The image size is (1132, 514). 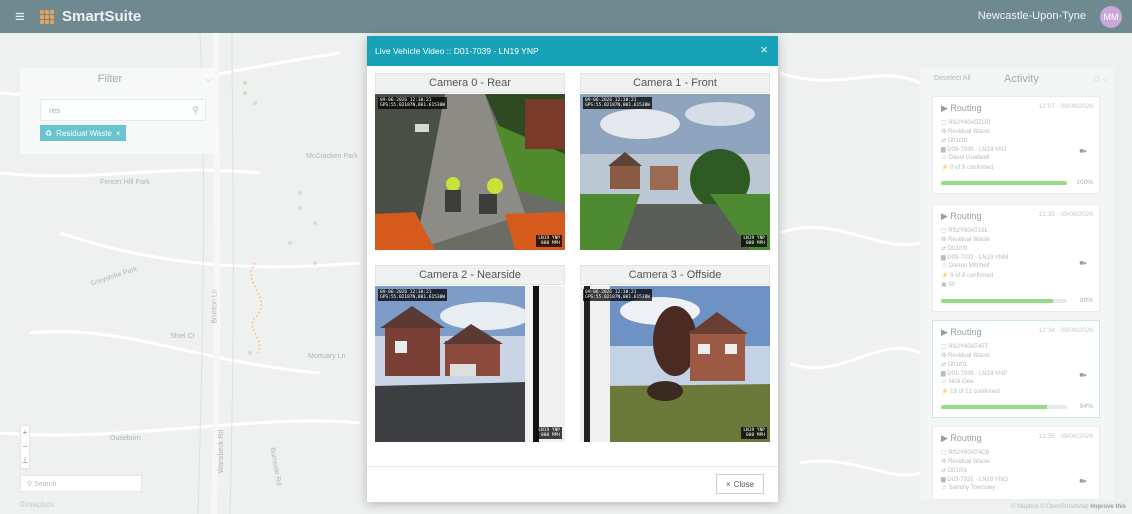 What do you see at coordinates (470, 83) in the screenshot?
I see `camera-title: Camera 0 - Rear` at bounding box center [470, 83].